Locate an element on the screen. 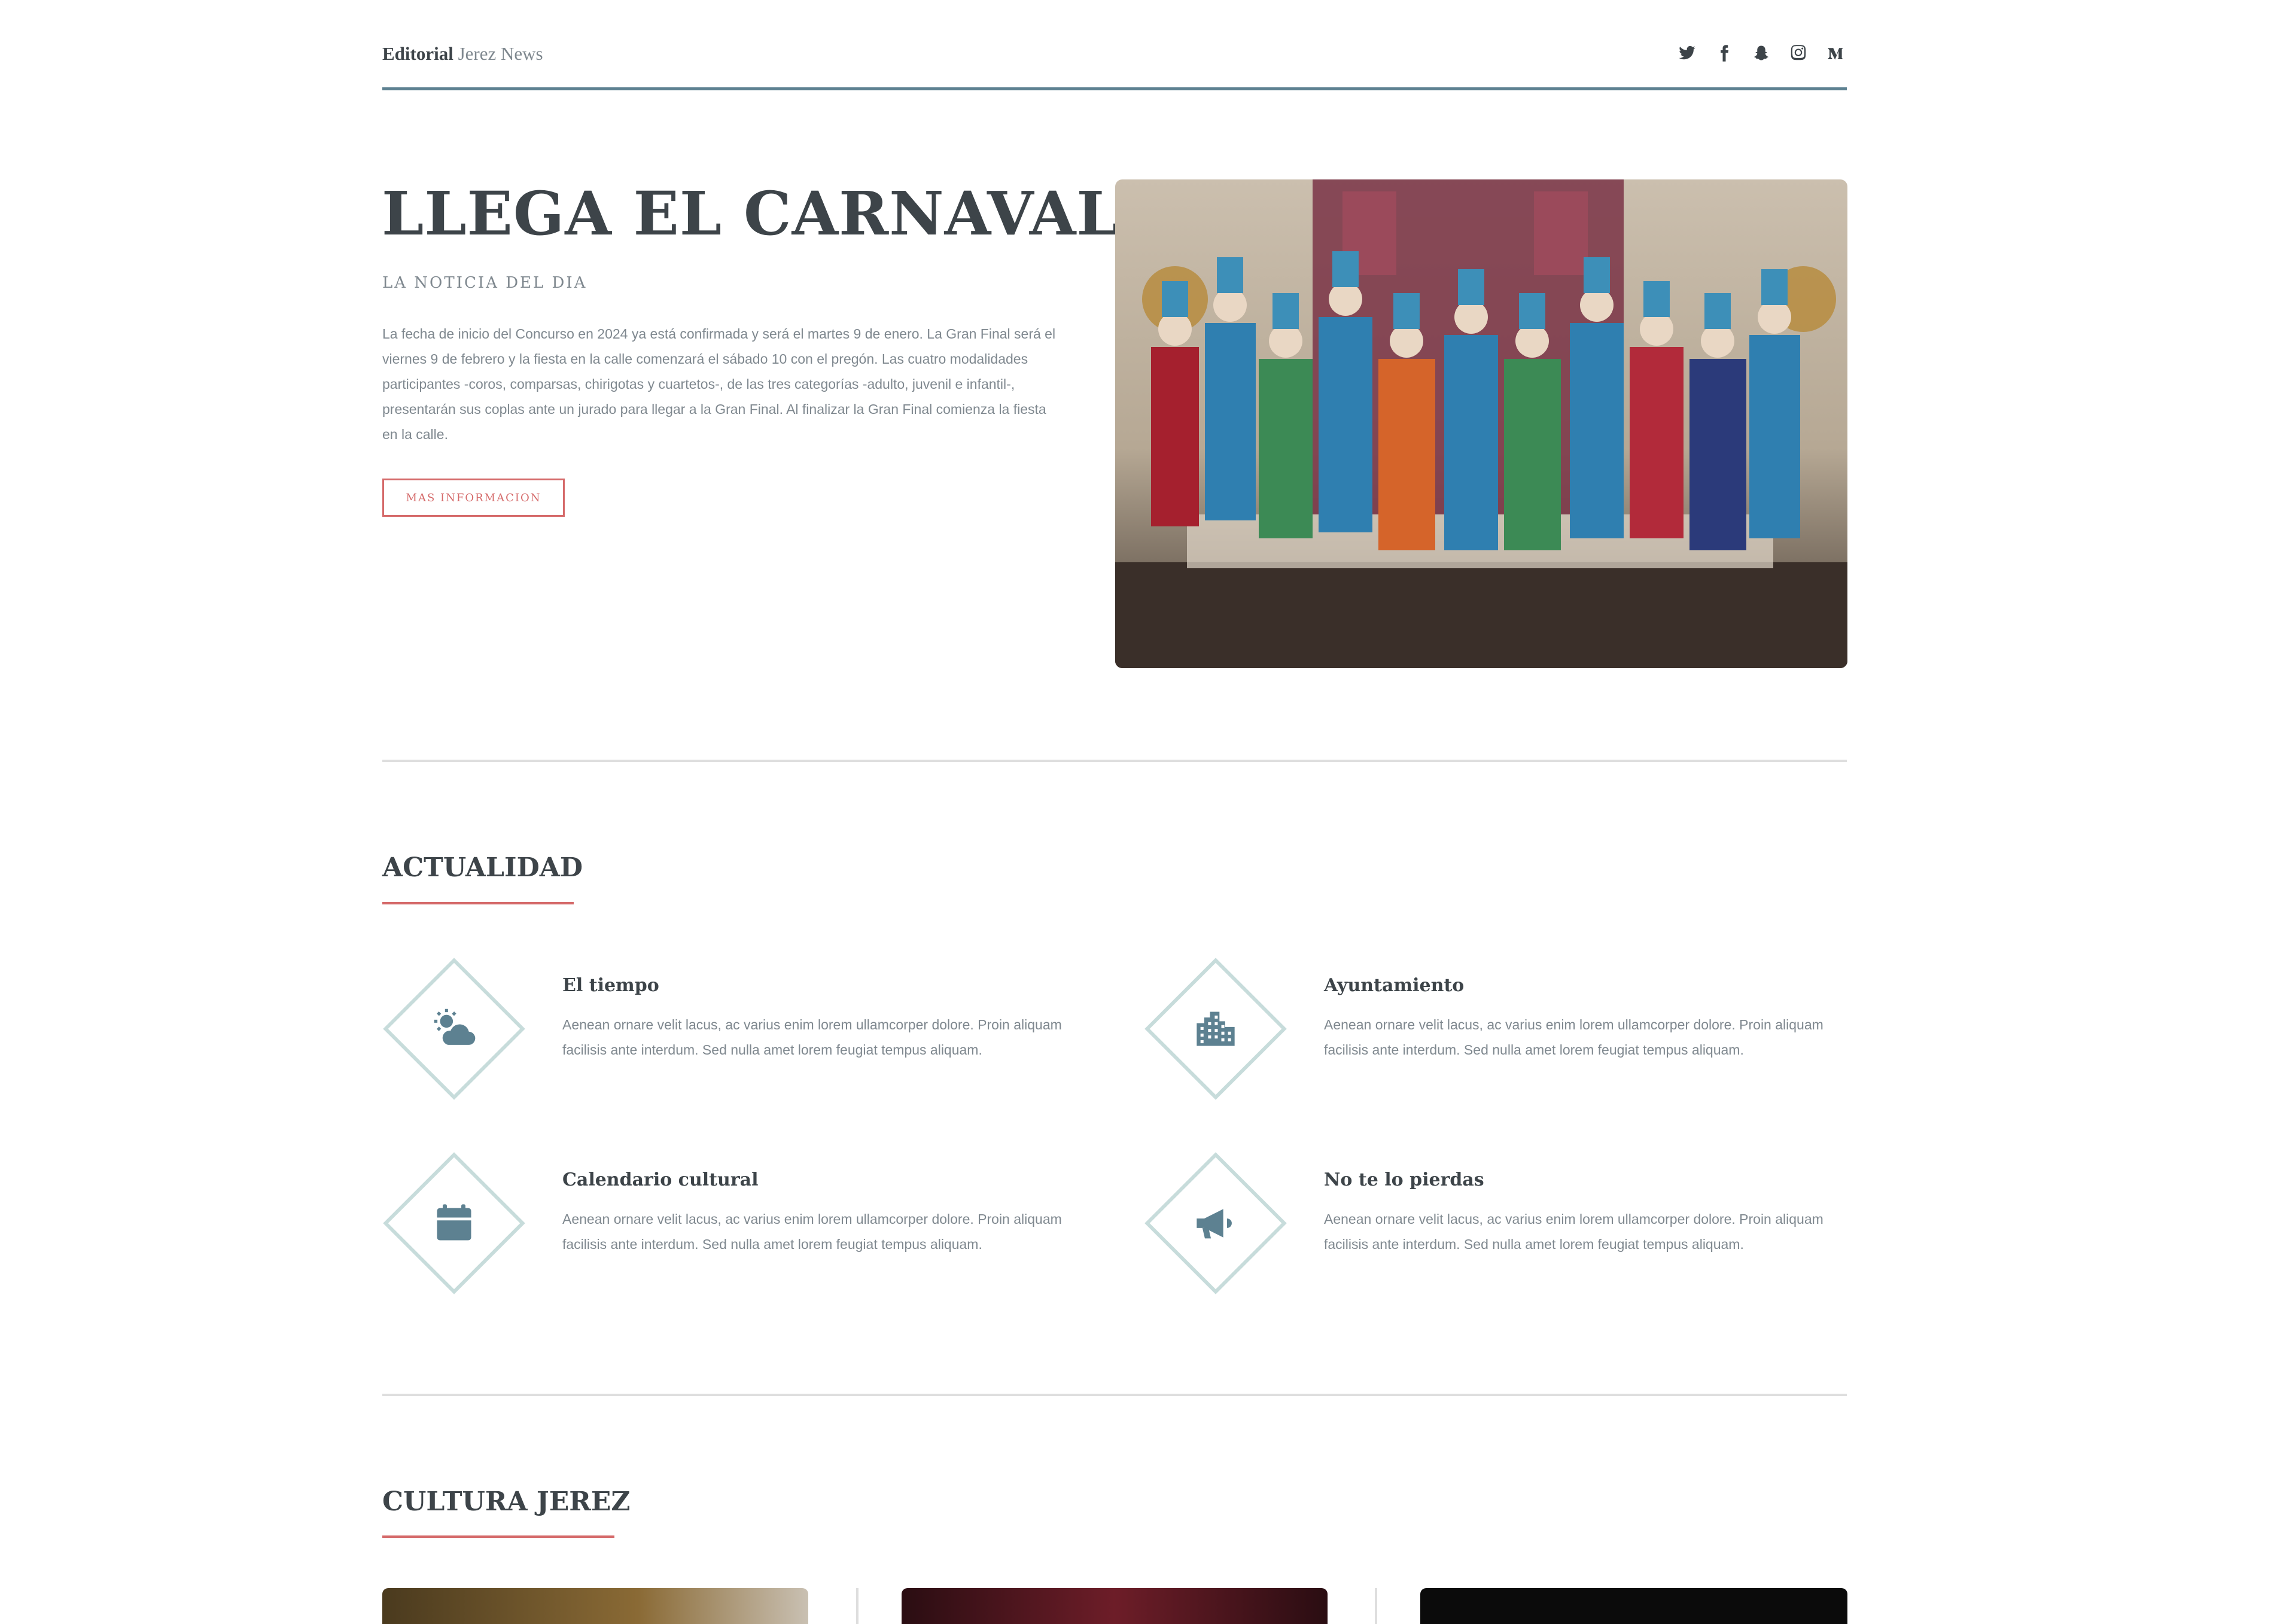 The height and width of the screenshot is (1624, 2271). logo-bold: Editorial is located at coordinates (417, 54).